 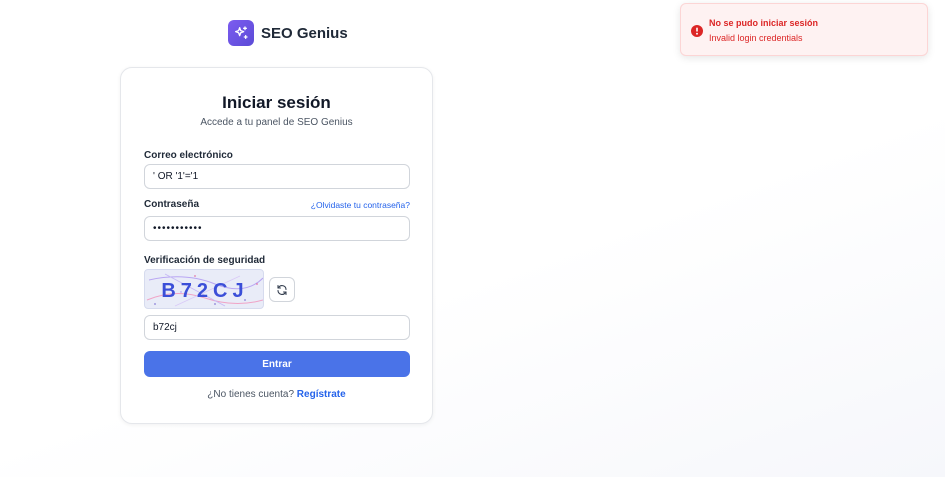 I want to click on captcha-text: B72CJ, so click(x=204, y=291).